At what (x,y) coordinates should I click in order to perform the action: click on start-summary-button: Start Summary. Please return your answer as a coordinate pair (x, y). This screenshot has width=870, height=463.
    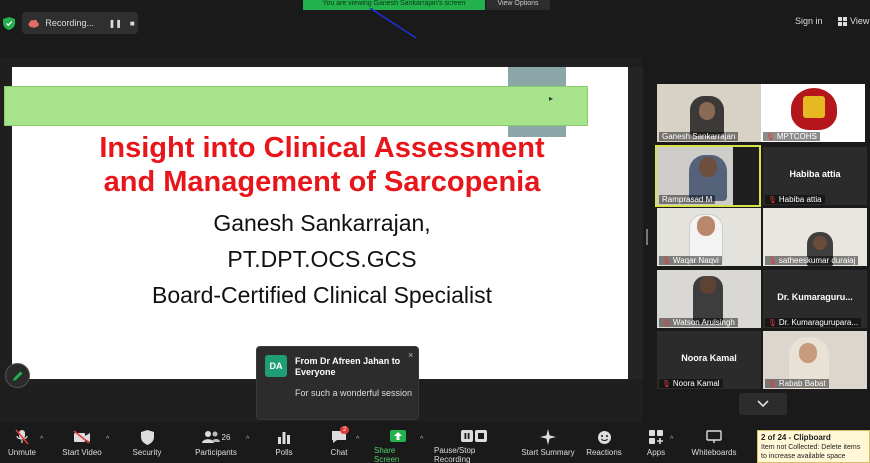
    Looking at the image, I should click on (548, 446).